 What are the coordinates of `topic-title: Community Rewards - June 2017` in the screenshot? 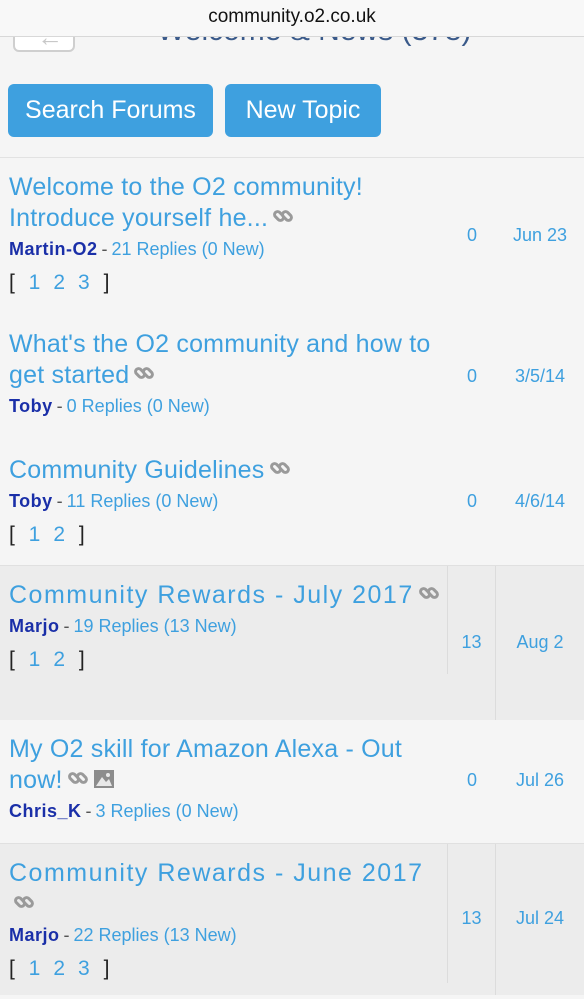 It's located at (228, 889).